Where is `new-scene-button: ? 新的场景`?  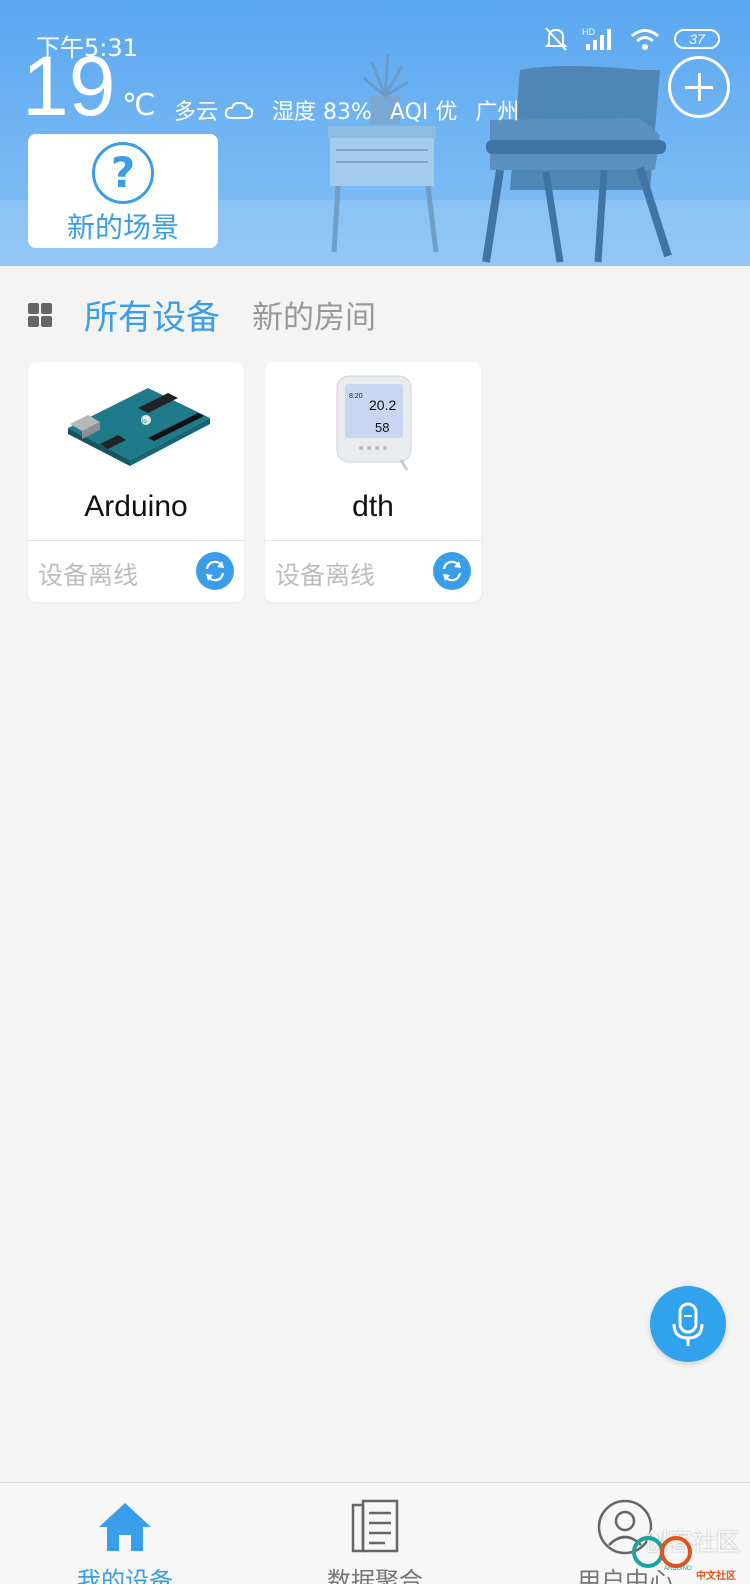 new-scene-button: ? 新的场景 is located at coordinates (123, 191).